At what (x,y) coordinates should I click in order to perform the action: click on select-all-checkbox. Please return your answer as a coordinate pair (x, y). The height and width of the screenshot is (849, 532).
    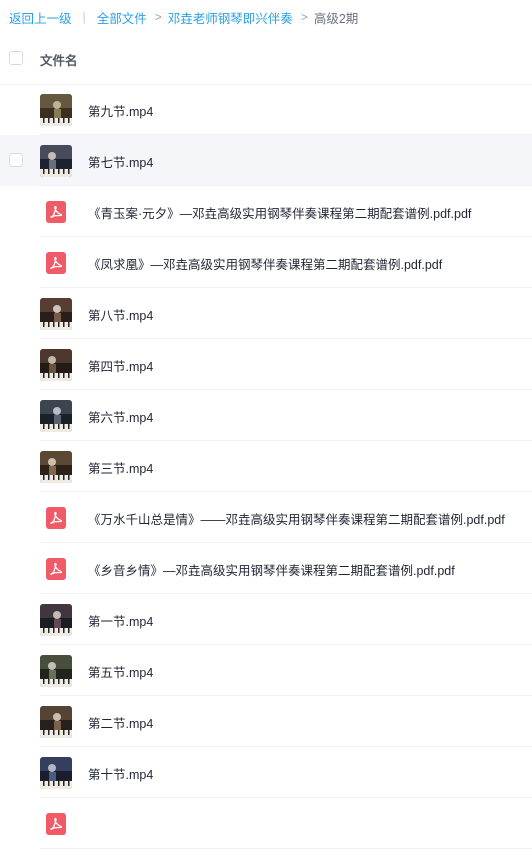
    Looking at the image, I should click on (16, 58).